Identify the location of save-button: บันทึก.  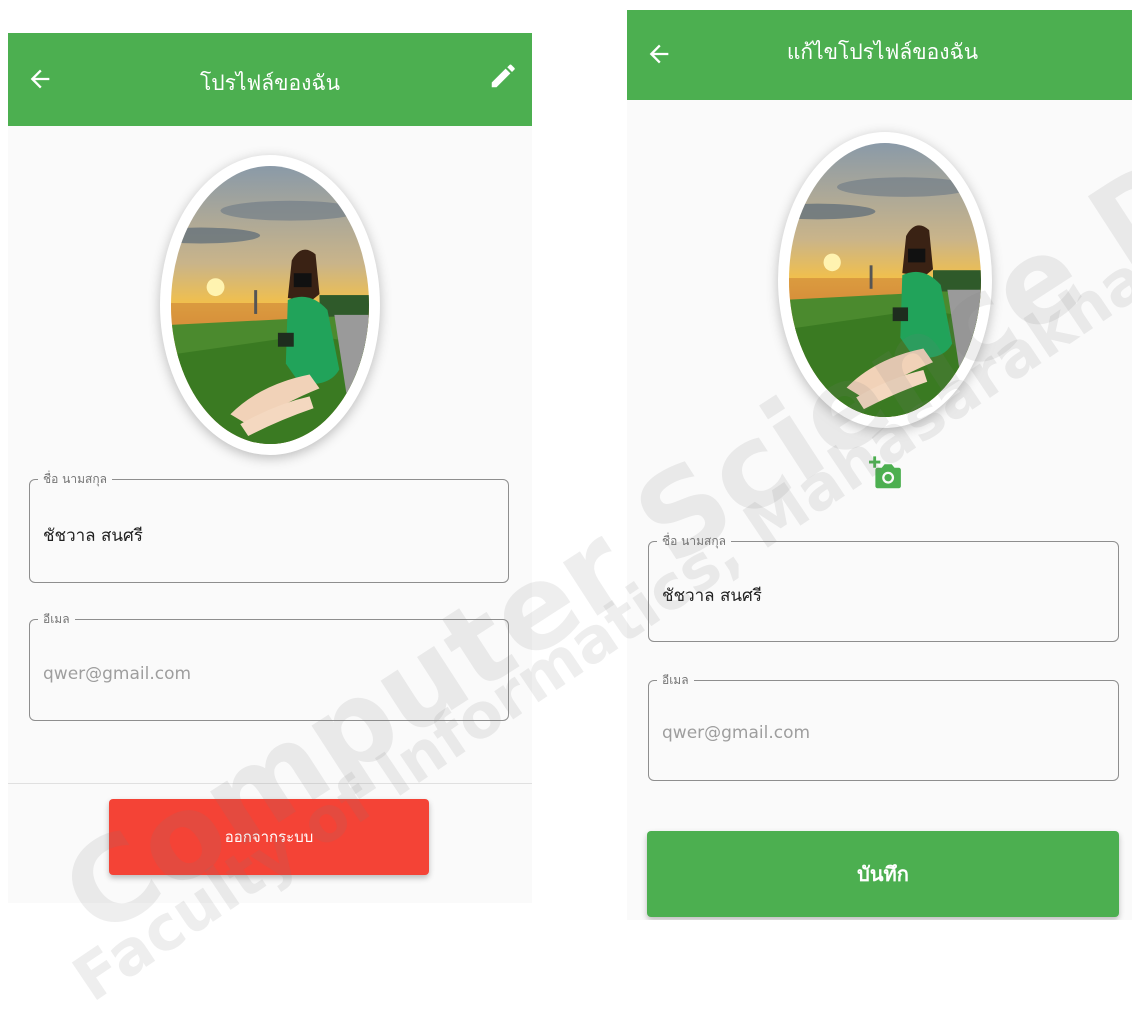
(883, 874).